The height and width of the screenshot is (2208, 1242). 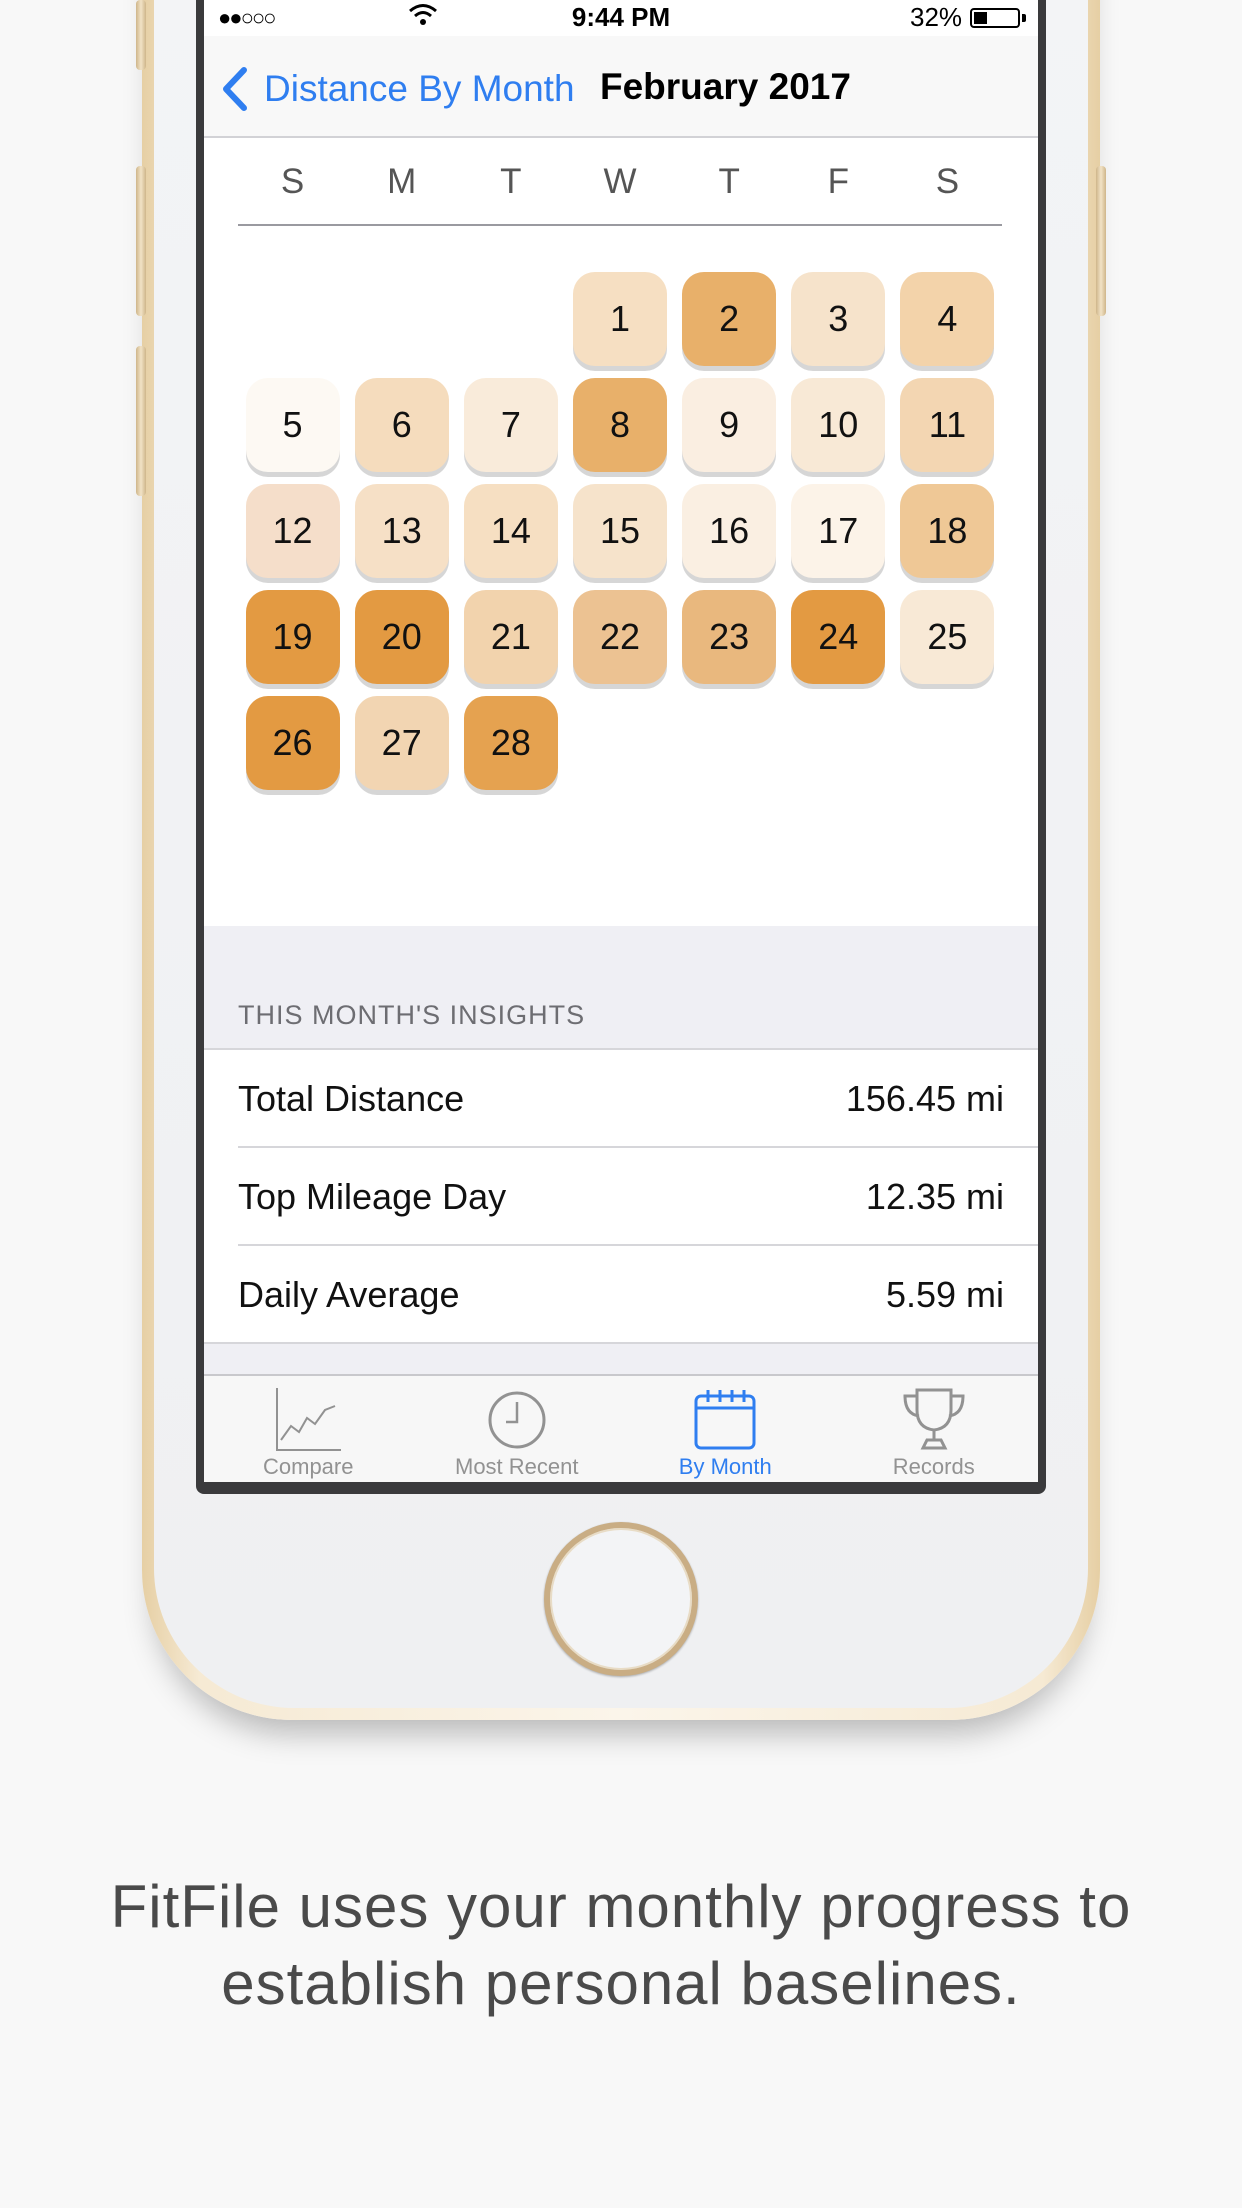 I want to click on insight-row-top-mileage-day: Top Mileage Day 12.35 mi, so click(x=638, y=1197).